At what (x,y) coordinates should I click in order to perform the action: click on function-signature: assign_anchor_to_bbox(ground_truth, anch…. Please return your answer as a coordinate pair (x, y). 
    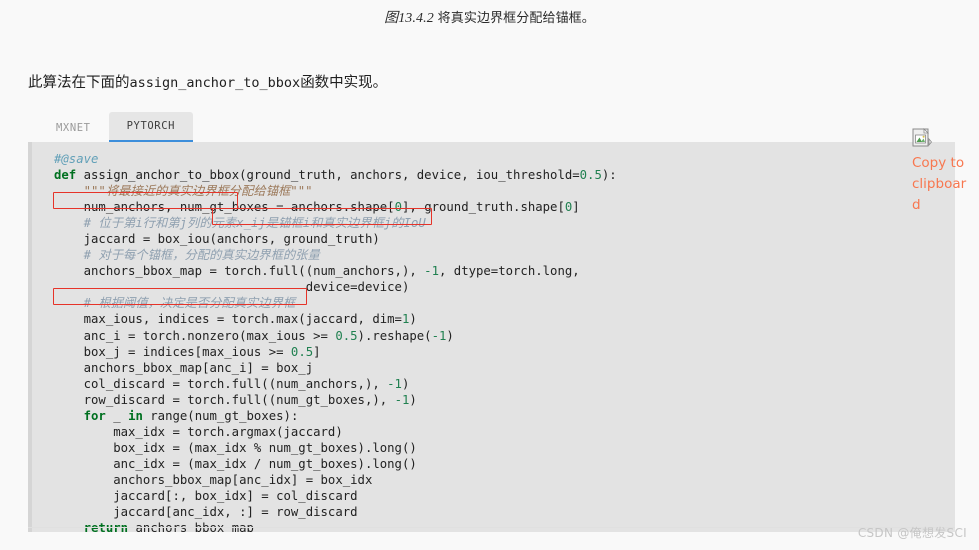
    Looking at the image, I should click on (331, 175).